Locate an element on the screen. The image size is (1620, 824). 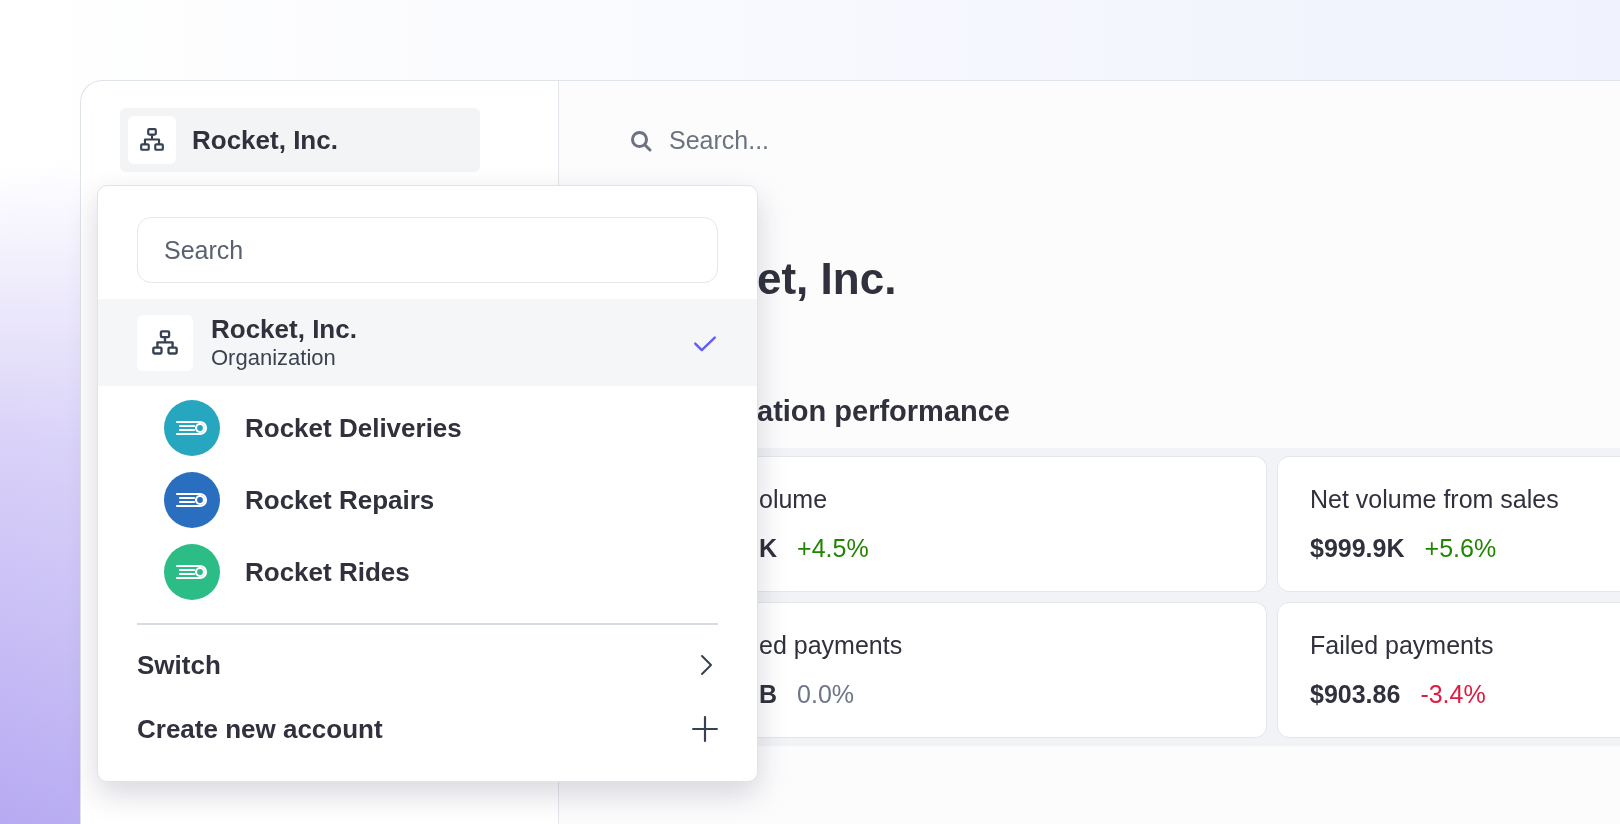
metric-label: Net volume from sales is located at coordinates (1435, 499).